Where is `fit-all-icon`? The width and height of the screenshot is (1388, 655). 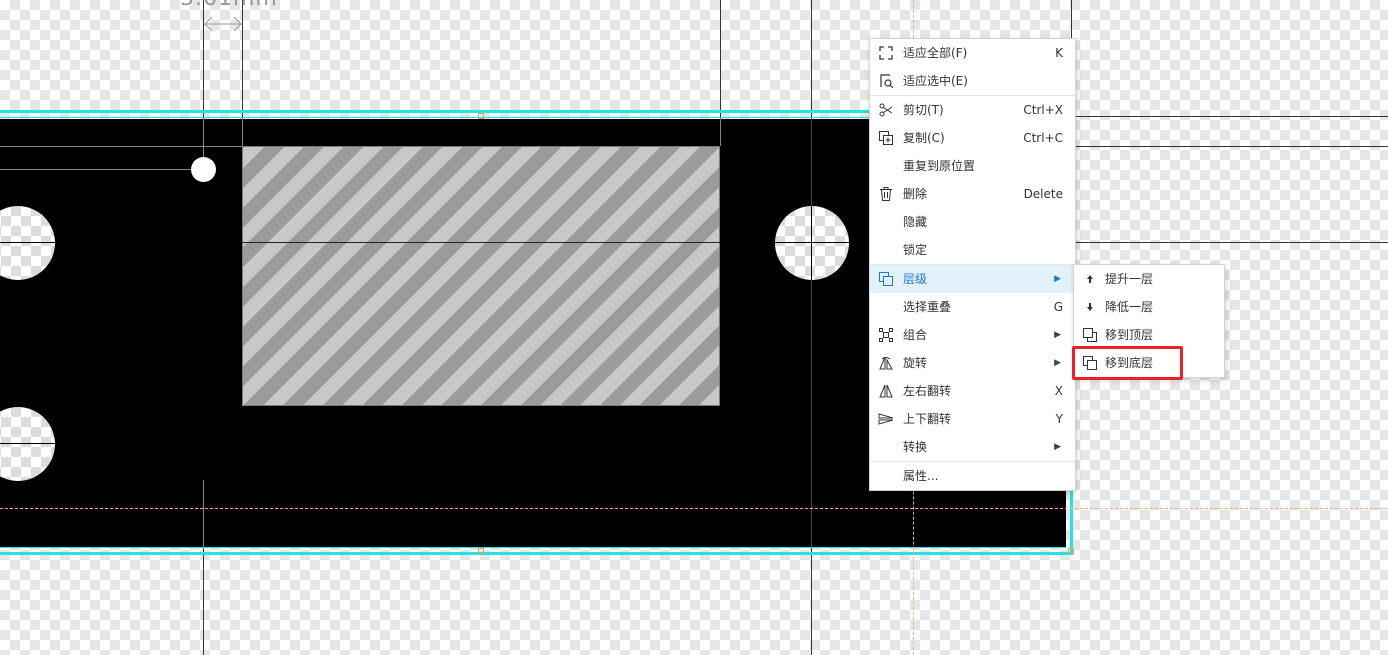
fit-all-icon is located at coordinates (886, 53).